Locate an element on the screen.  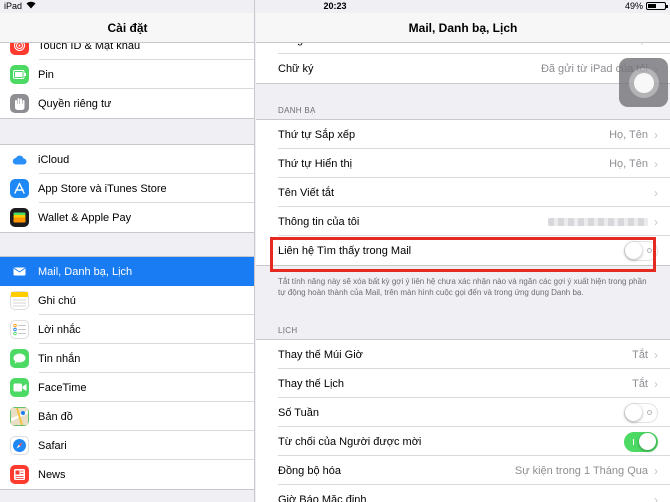
reminders-icon is located at coordinates (19, 329).